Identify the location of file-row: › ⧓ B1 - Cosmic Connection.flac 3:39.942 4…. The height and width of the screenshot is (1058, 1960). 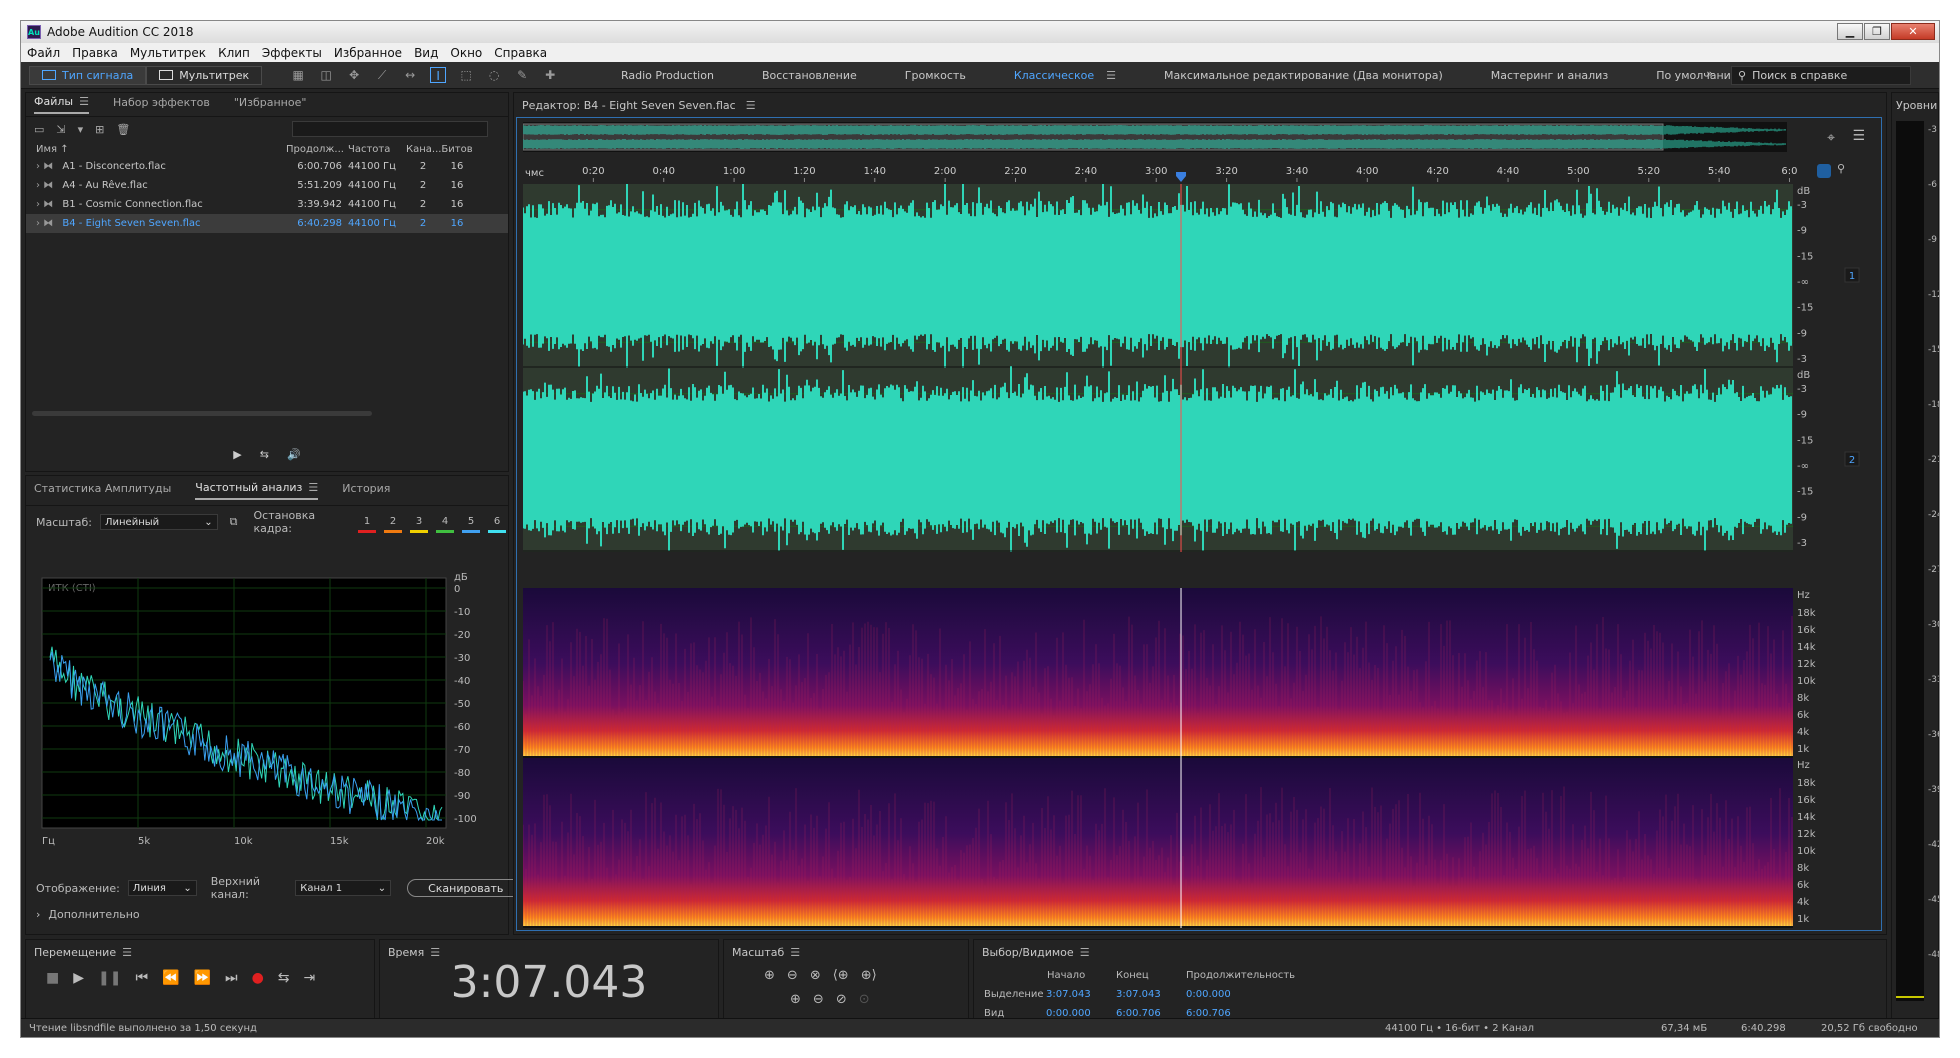
(267, 204).